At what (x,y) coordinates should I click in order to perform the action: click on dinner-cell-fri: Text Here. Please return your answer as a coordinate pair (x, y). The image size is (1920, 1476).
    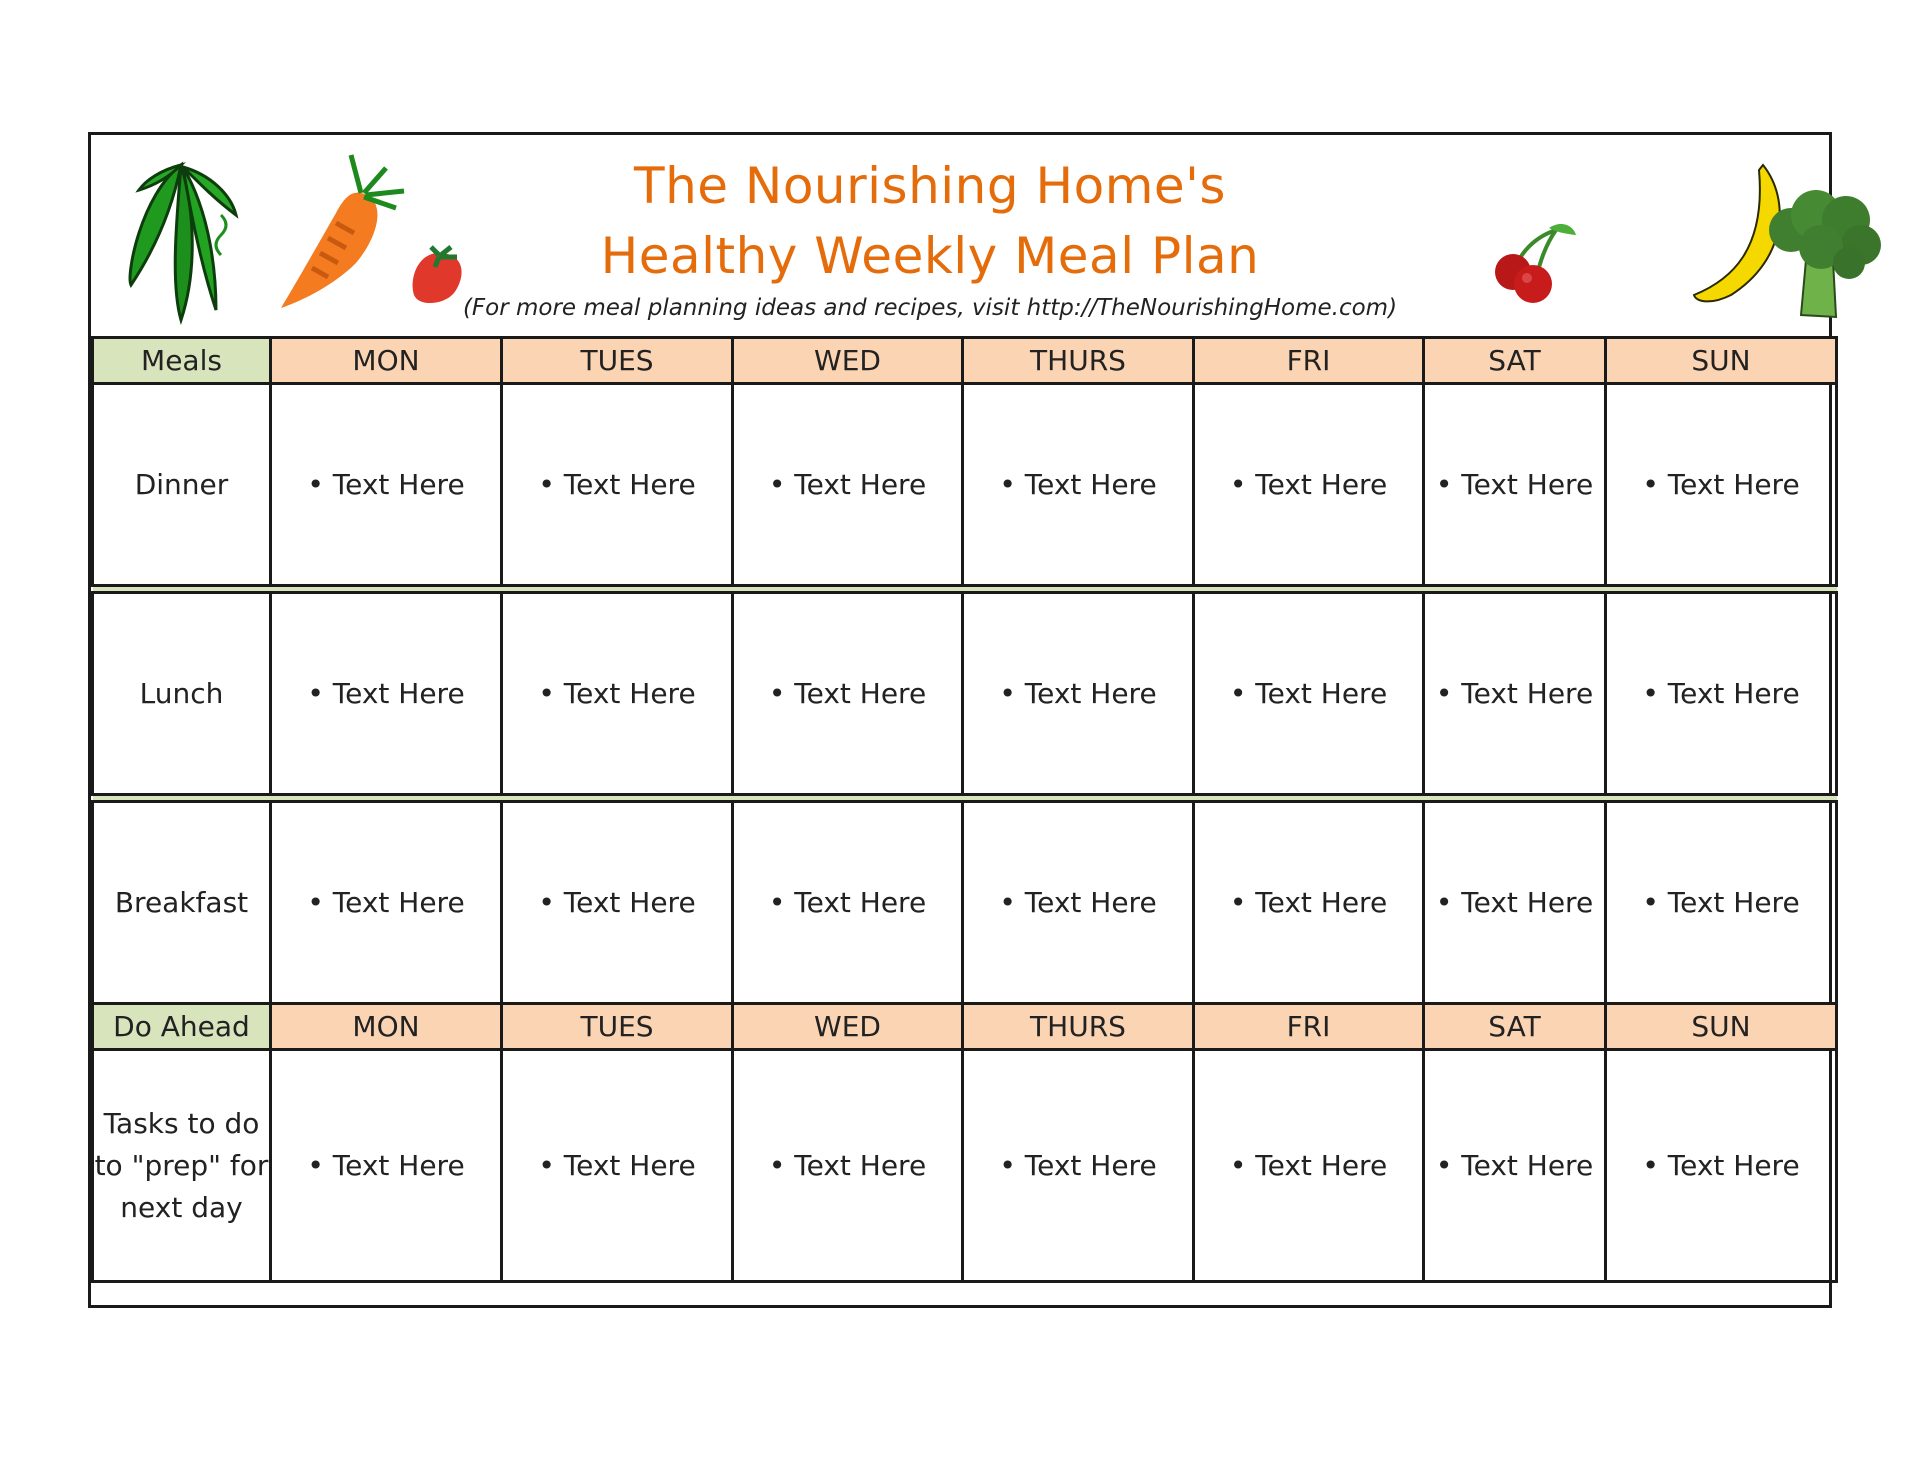
    Looking at the image, I should click on (1308, 484).